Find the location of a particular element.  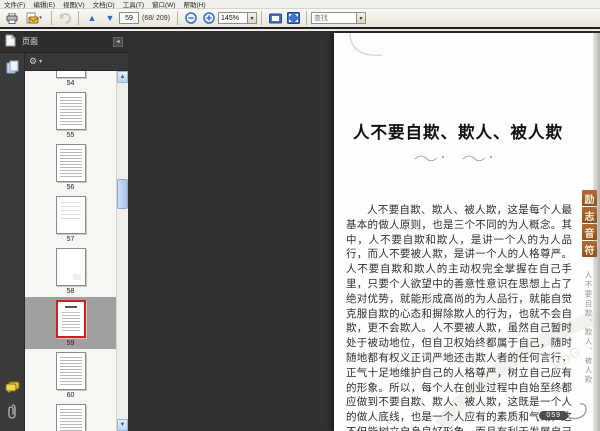

thumbnail-options-row: ⚙ ▾ is located at coordinates (76, 62).